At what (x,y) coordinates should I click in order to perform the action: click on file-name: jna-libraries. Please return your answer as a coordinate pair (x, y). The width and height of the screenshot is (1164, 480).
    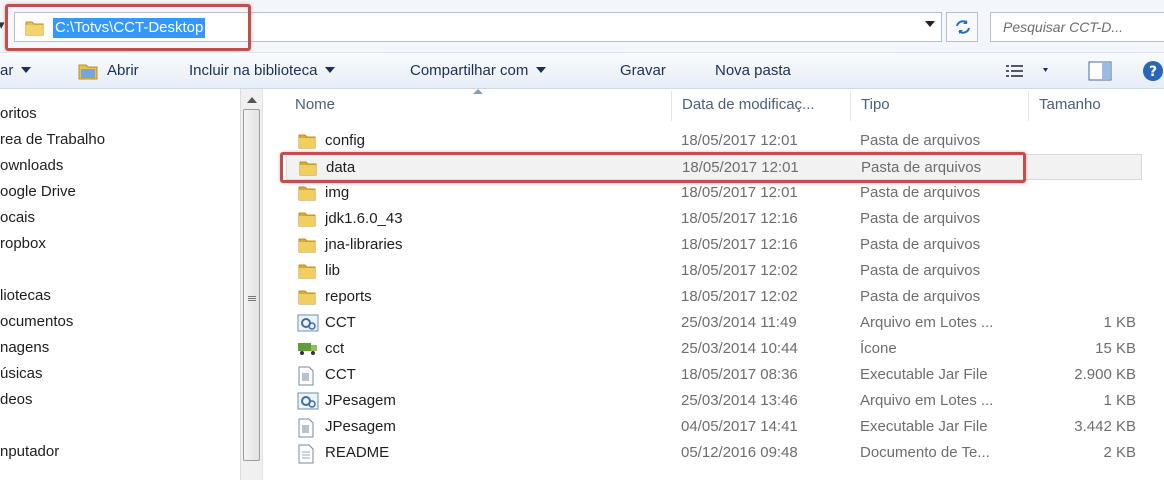
    Looking at the image, I should click on (364, 244).